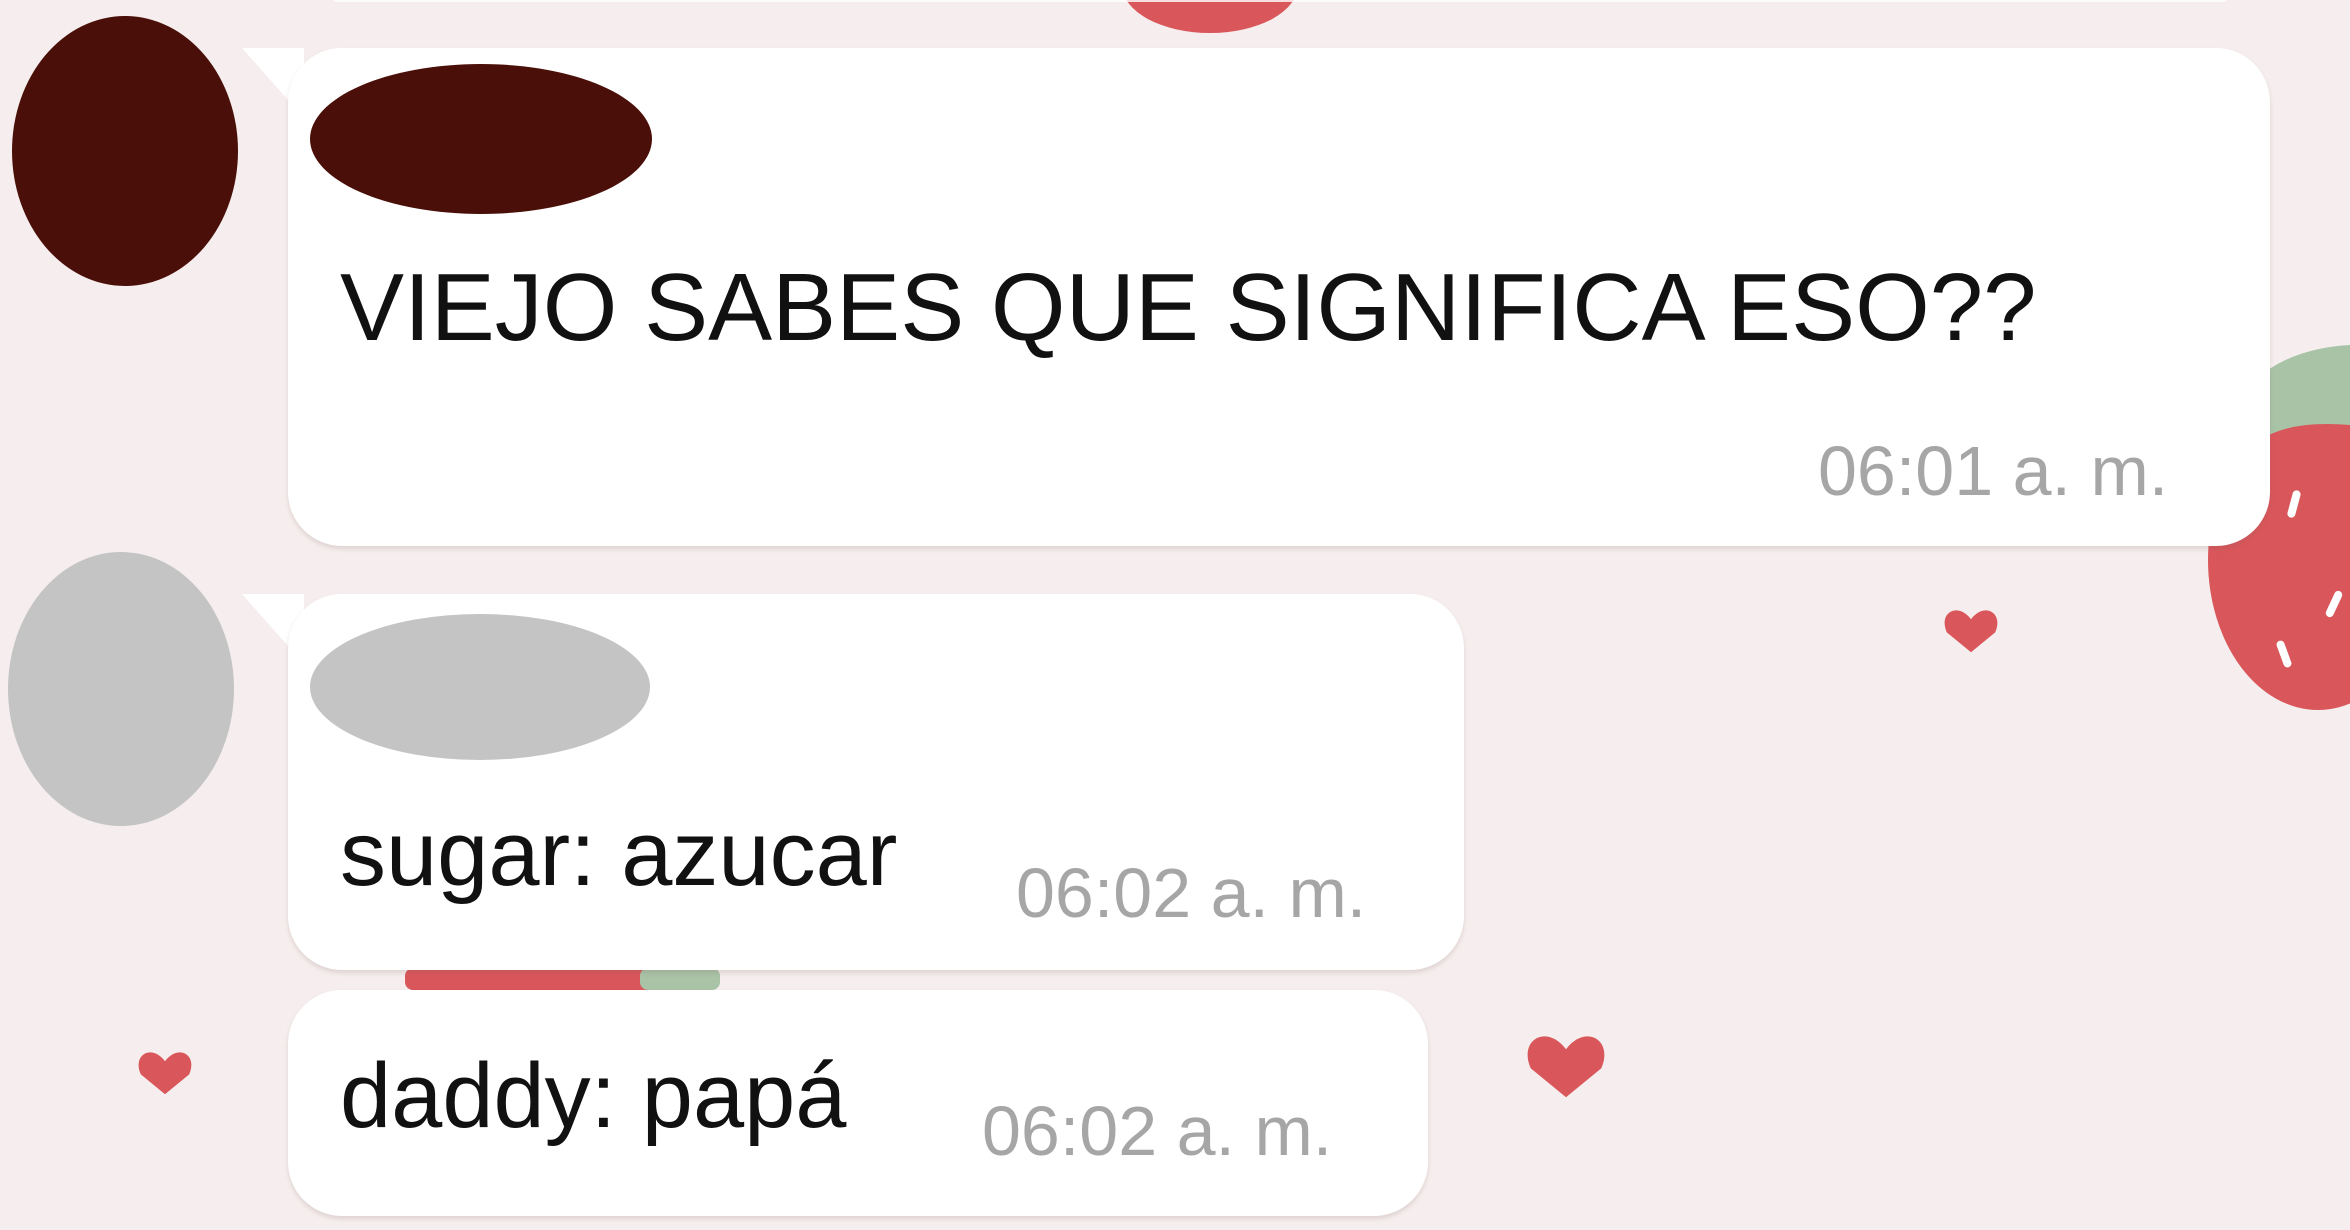 This screenshot has height=1230, width=2350. Describe the element at coordinates (593, 1096) in the screenshot. I see `message-text: daddy: papá` at that location.